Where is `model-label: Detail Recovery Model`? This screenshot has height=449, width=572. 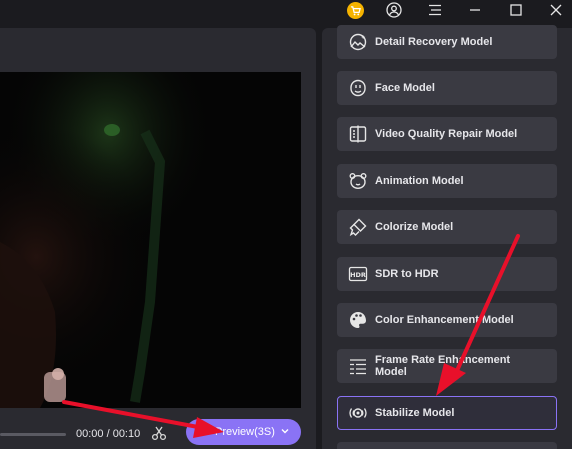
model-label: Detail Recovery Model is located at coordinates (434, 42).